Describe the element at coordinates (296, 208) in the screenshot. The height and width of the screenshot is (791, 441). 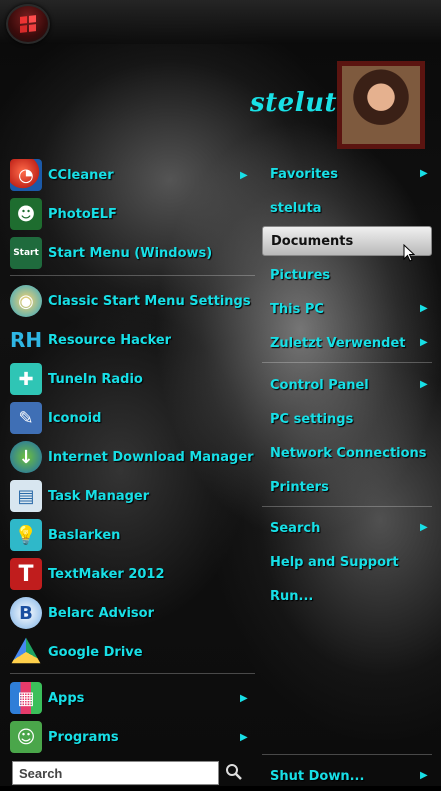
I see `right-item-label: steluta` at that location.